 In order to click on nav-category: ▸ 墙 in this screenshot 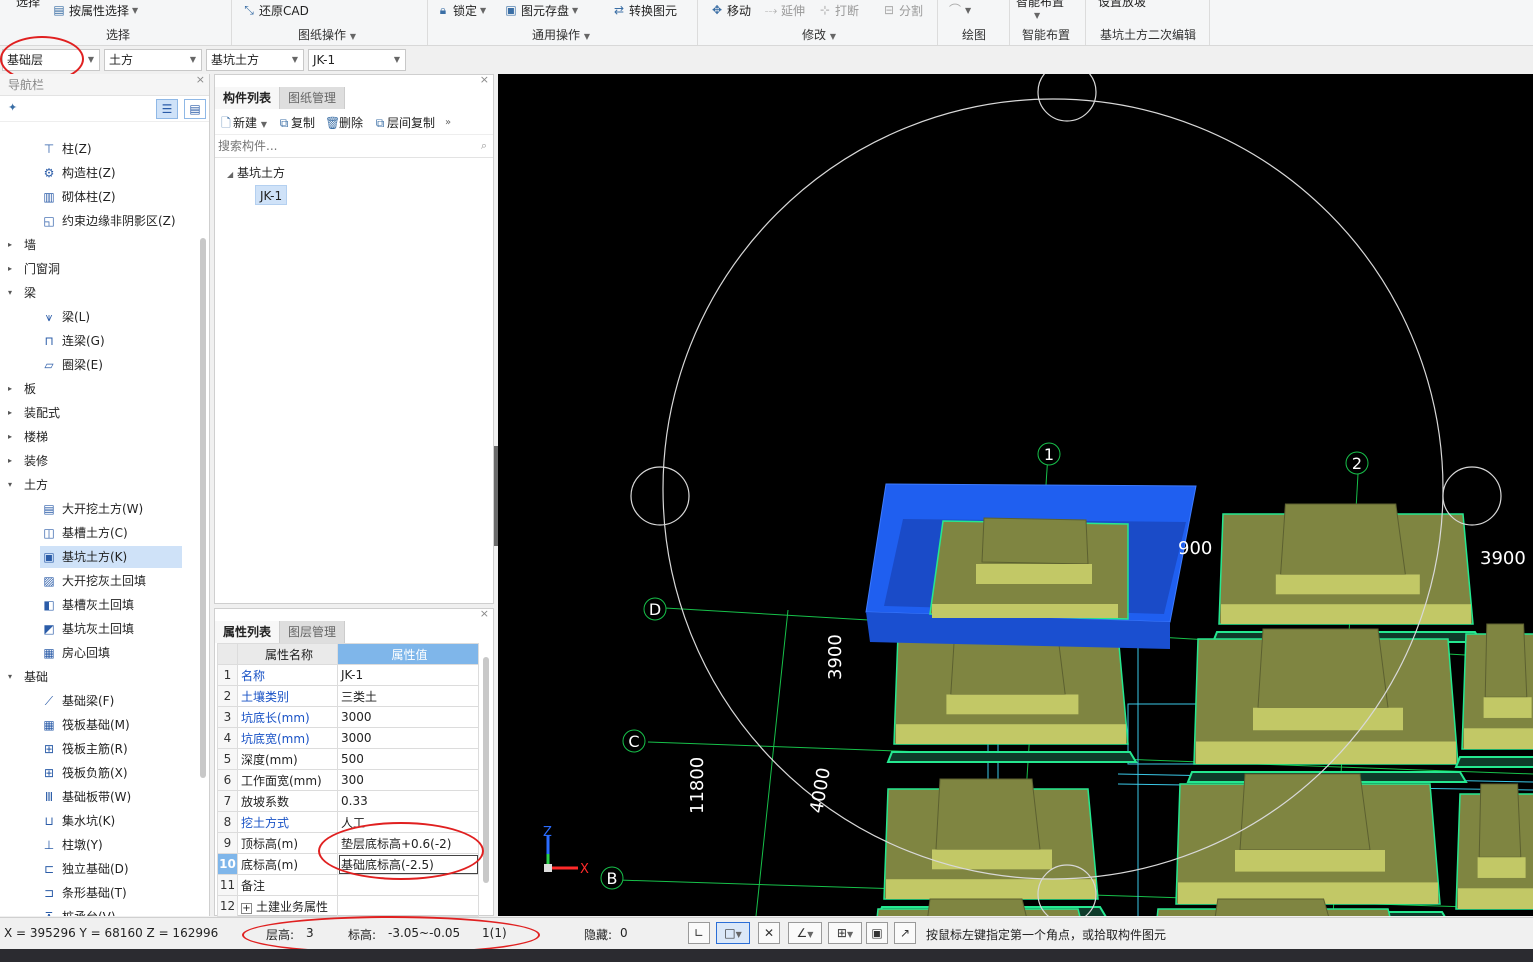, I will do `click(22, 245)`.